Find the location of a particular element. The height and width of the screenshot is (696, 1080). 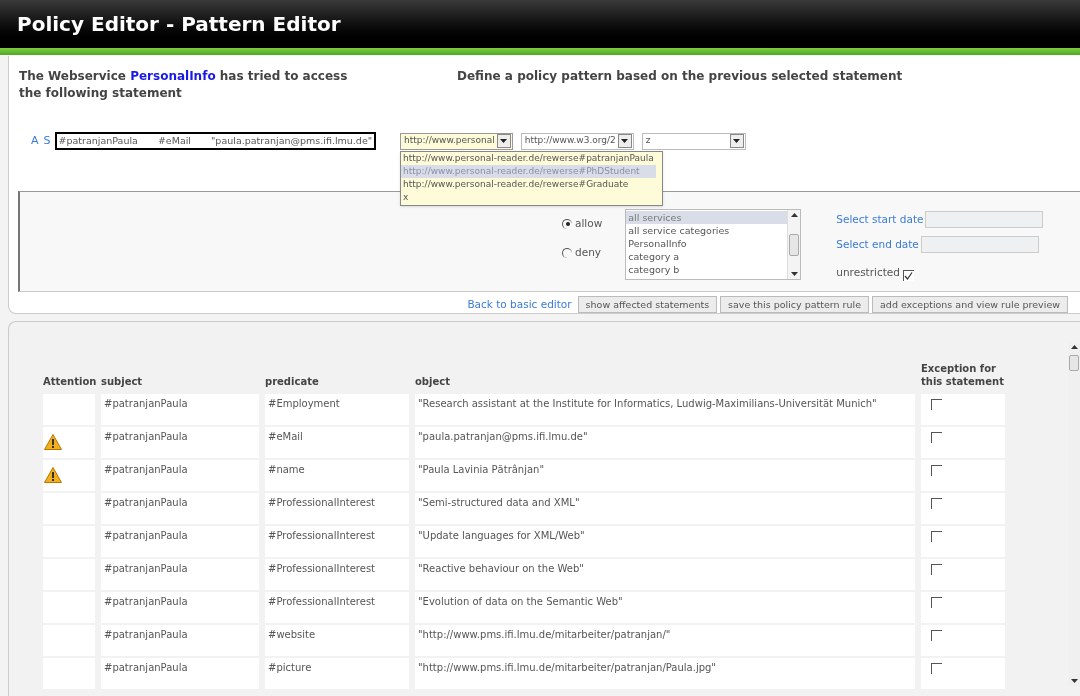

window-title: Policy Editor - Pattern Editor is located at coordinates (179, 24).